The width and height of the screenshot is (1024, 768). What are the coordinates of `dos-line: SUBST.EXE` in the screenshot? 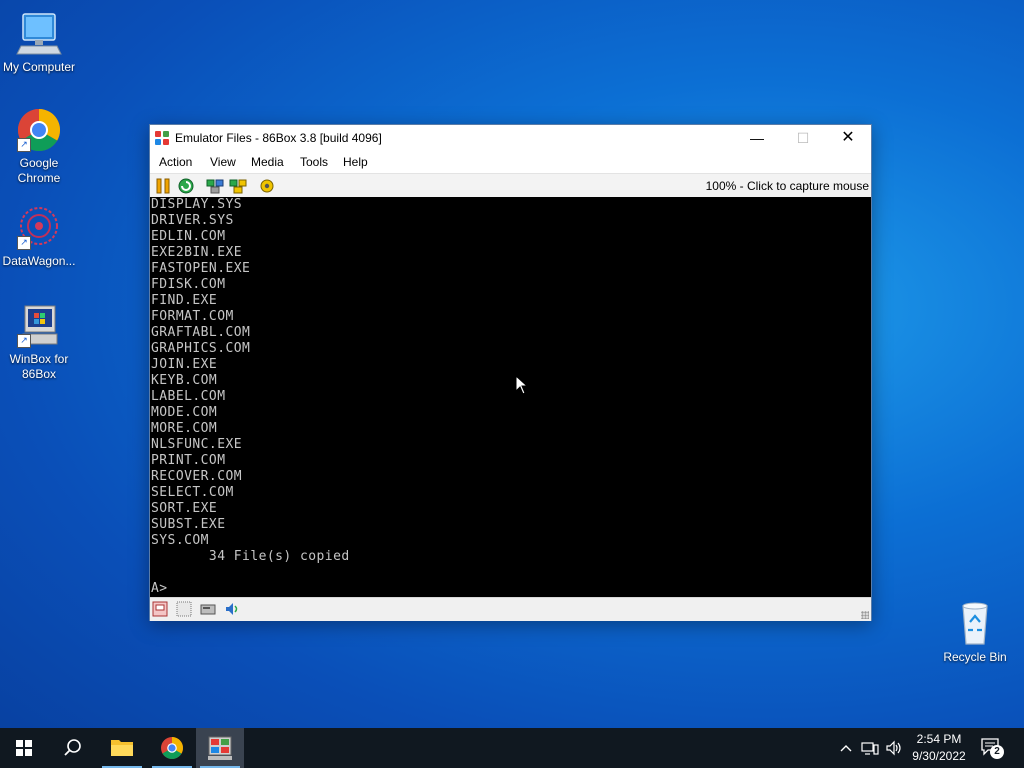 It's located at (188, 524).